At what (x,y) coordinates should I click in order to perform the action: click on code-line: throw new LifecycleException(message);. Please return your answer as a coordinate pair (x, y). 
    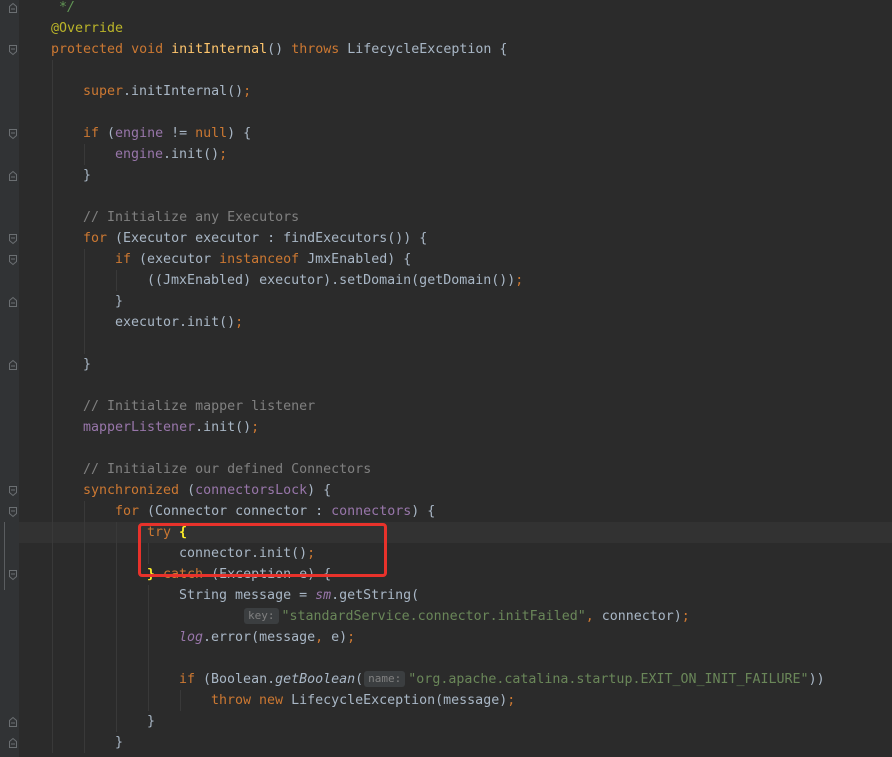
    Looking at the image, I should click on (455, 700).